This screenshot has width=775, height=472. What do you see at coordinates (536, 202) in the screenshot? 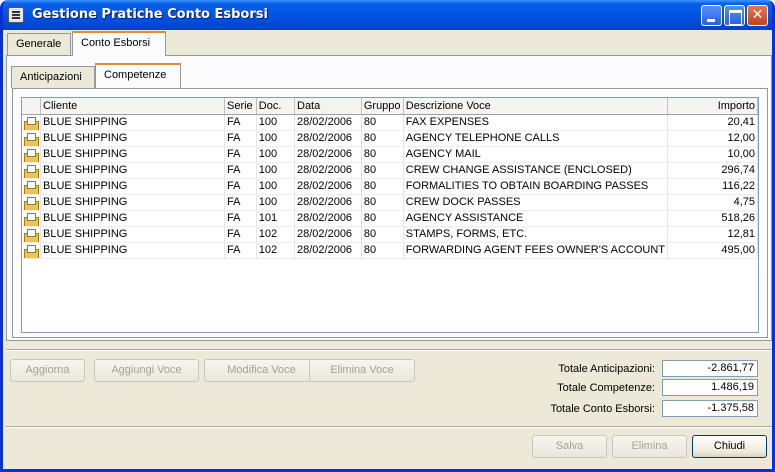
I see `cell-descrizione: CREW DOCK PASSES` at bounding box center [536, 202].